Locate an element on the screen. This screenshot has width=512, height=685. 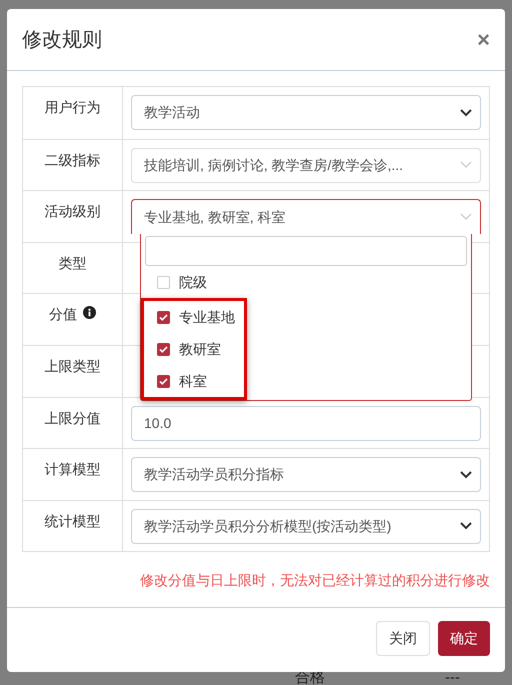
option-label: 教研室 is located at coordinates (200, 349).